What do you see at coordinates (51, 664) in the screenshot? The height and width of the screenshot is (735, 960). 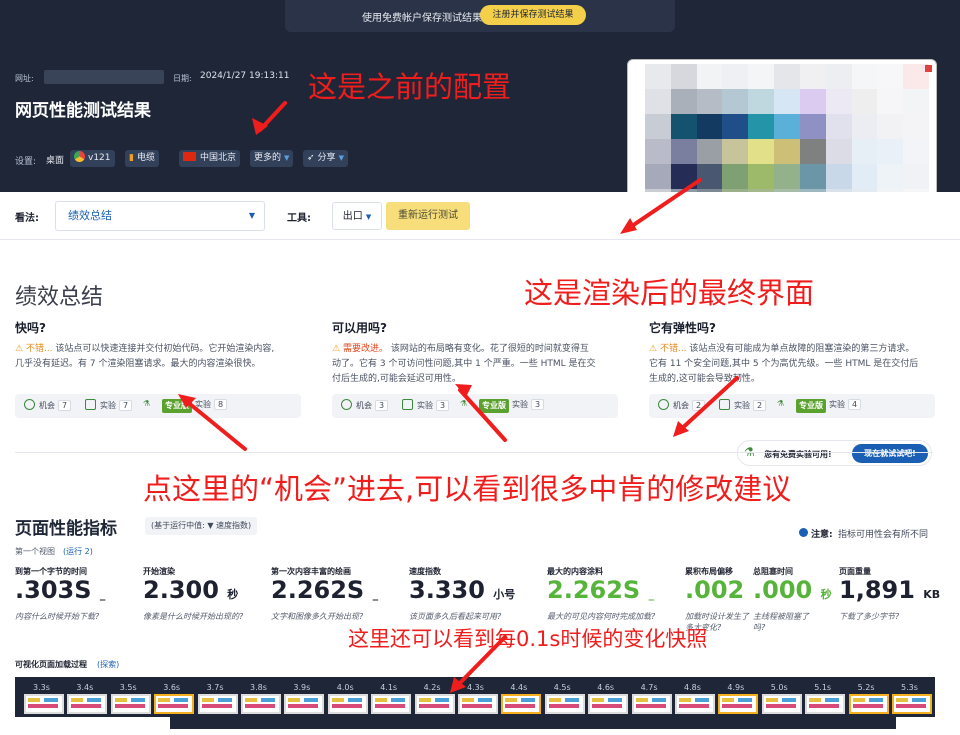 I see `filmstrip-label: 可视化页面加载过程` at bounding box center [51, 664].